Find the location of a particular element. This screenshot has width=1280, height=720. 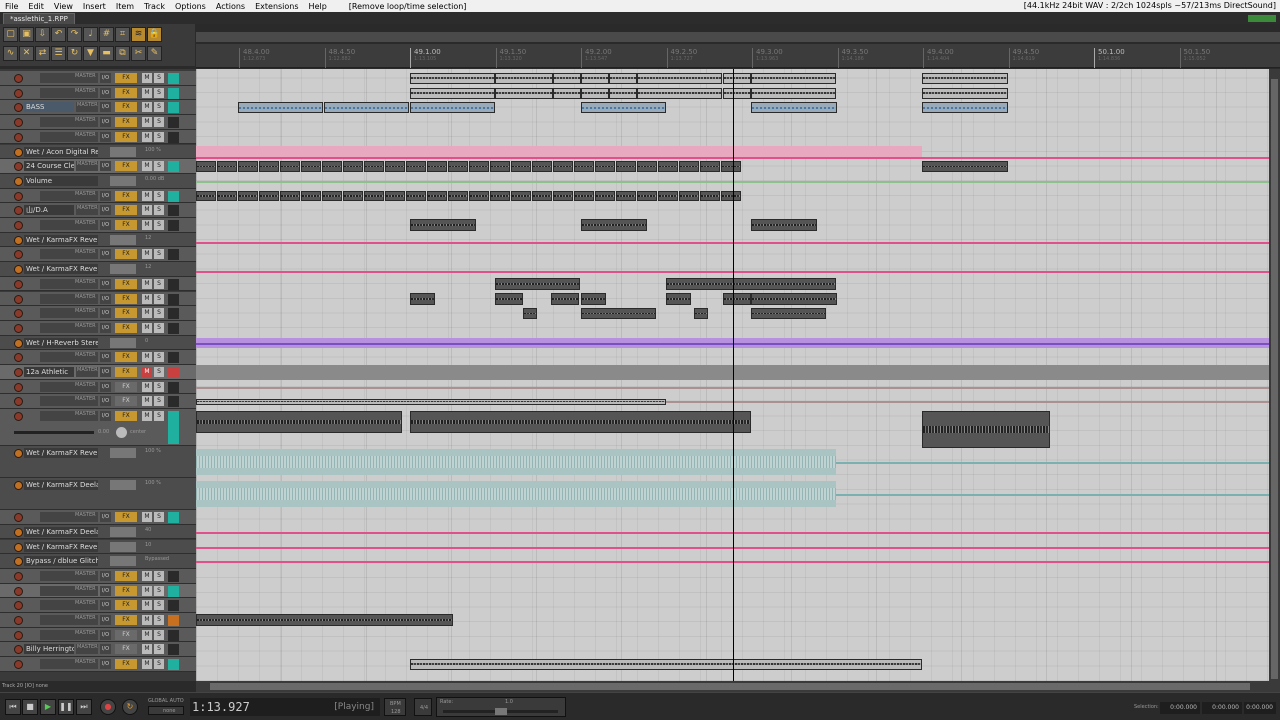

playrate-slider-thumb is located at coordinates (501, 711).